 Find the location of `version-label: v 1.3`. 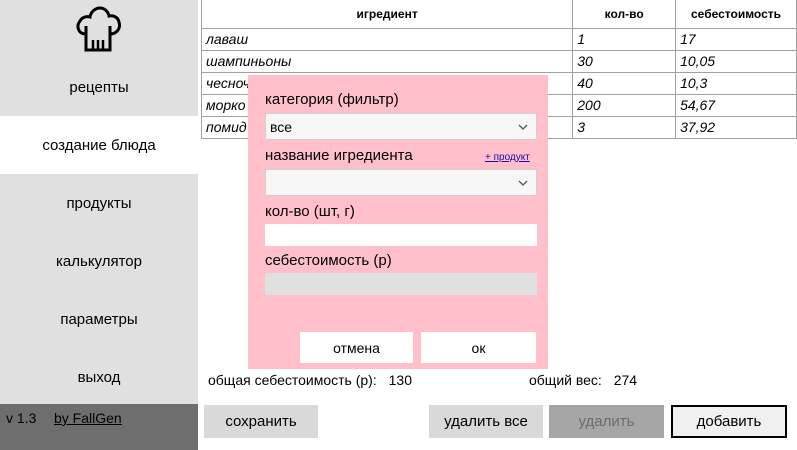

version-label: v 1.3 is located at coordinates (21, 418).